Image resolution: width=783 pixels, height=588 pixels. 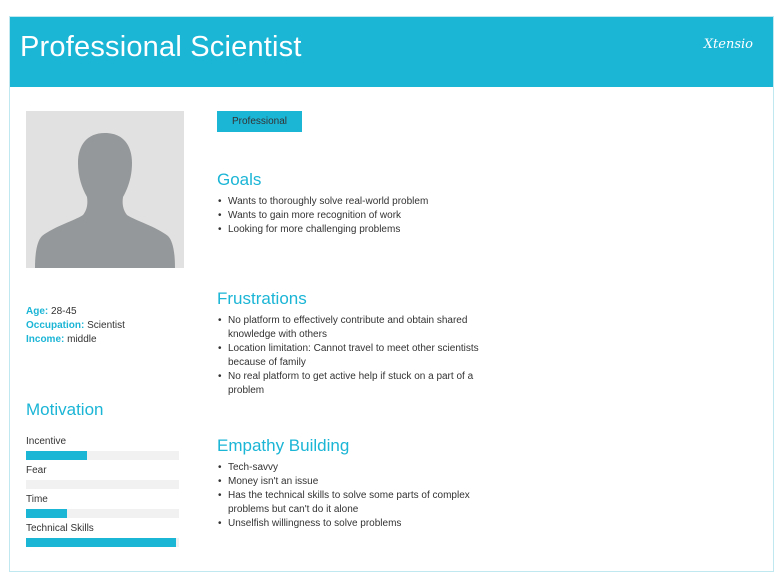 What do you see at coordinates (314, 229) in the screenshot?
I see `goal-text: Looking for more challenging problems` at bounding box center [314, 229].